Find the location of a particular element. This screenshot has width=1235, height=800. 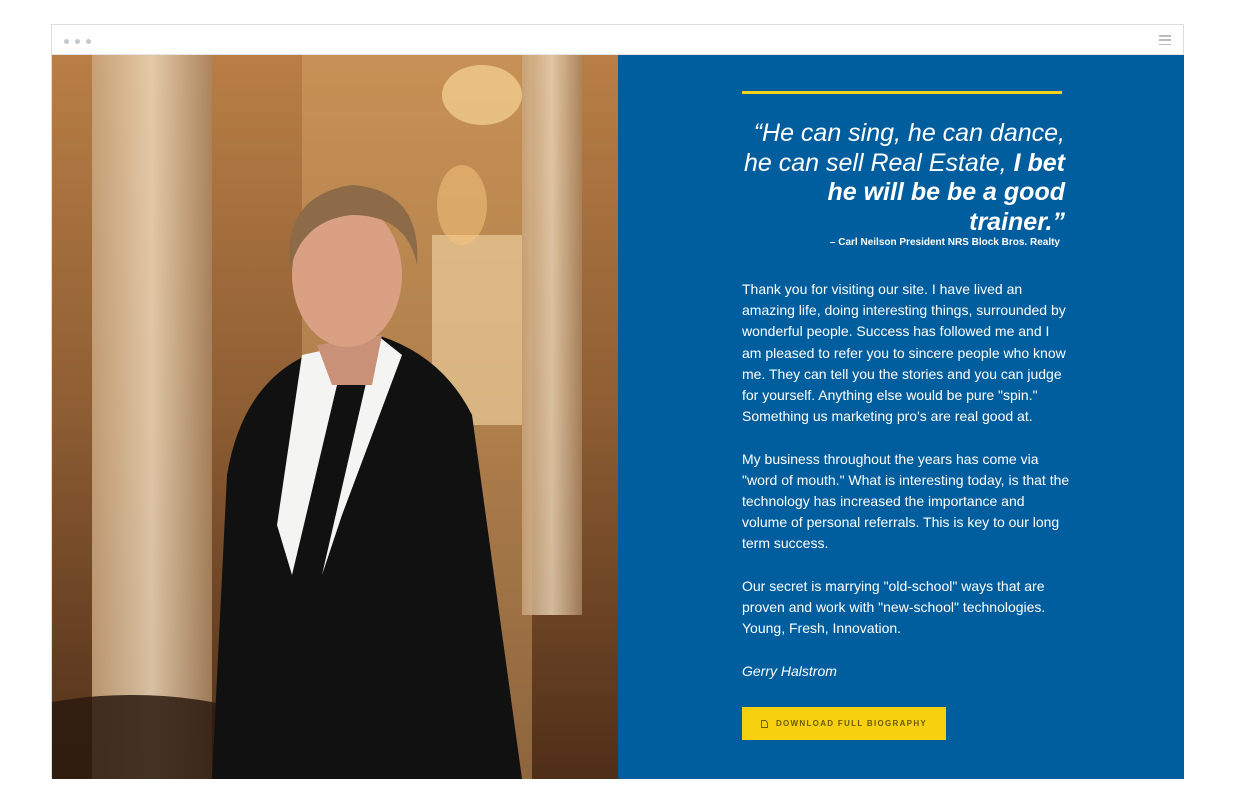

download-biography-button: DOWNLOAD FULL BIOGRAPHY is located at coordinates (844, 723).